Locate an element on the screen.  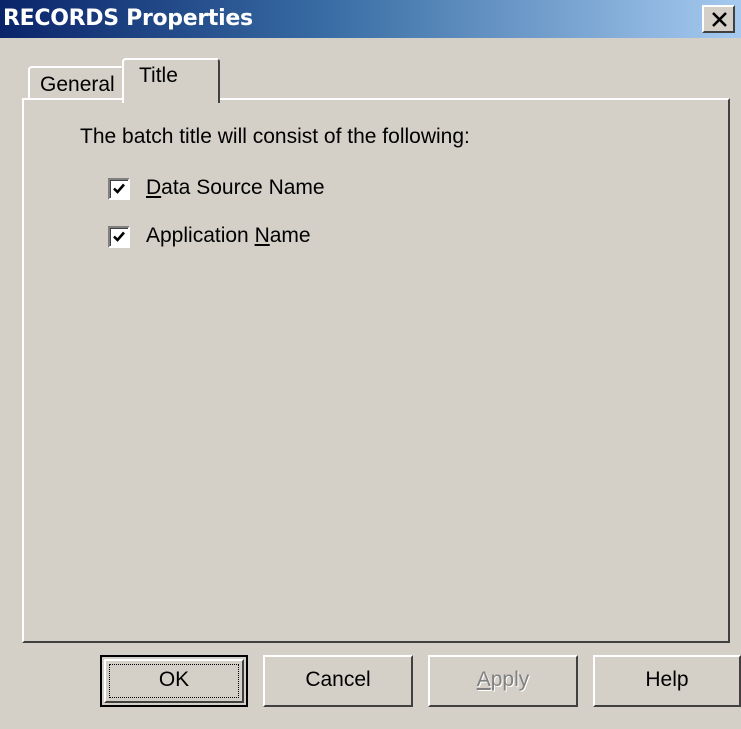
application-name-label: Application Name is located at coordinates (228, 236).